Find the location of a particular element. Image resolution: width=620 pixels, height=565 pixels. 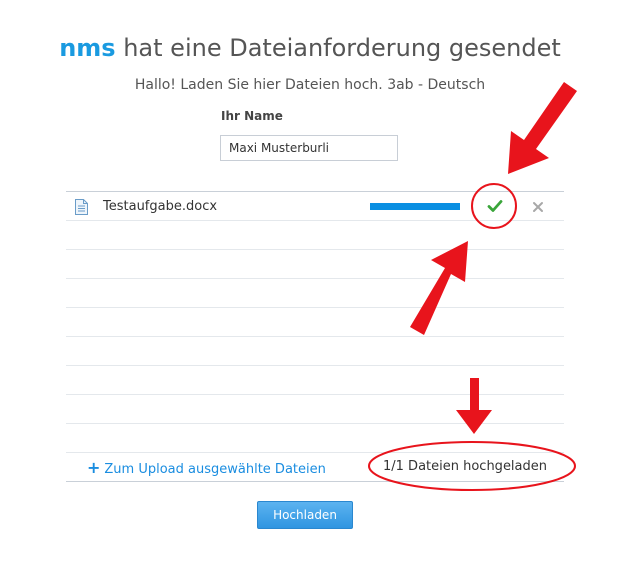

check-icon is located at coordinates (495, 206).